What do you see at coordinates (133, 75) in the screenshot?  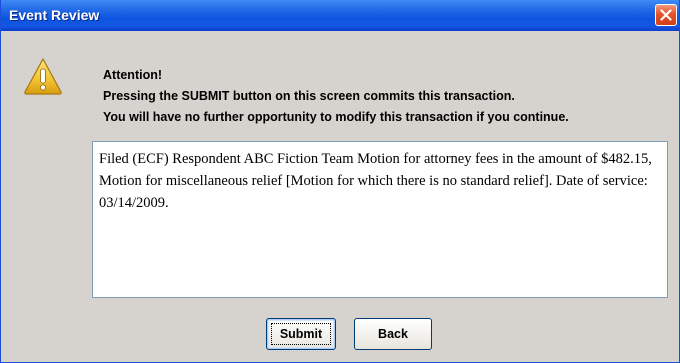 I see `attention-heading: Attention!` at bounding box center [133, 75].